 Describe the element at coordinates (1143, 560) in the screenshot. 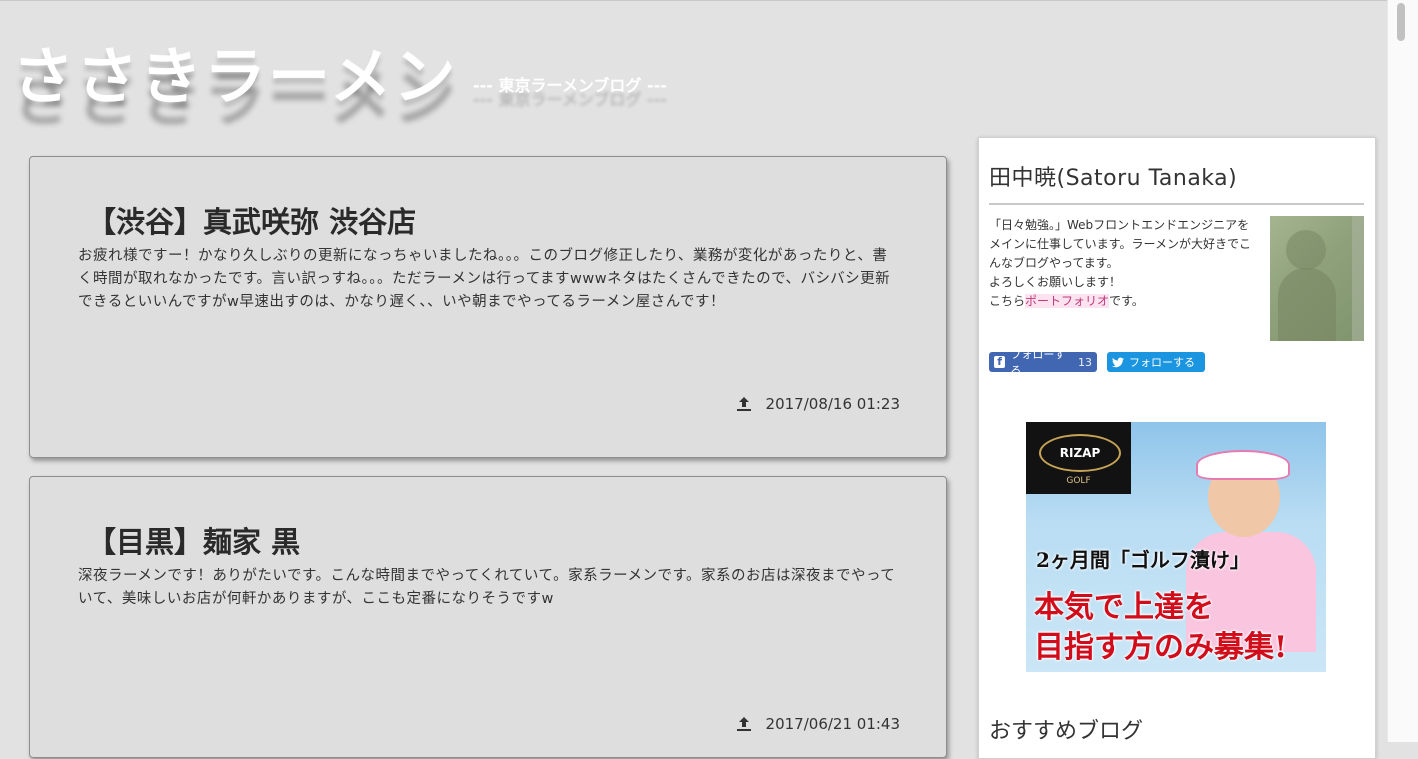

I see `ad-tagline: 2ヶ月間「ゴルフ漬け」` at that location.